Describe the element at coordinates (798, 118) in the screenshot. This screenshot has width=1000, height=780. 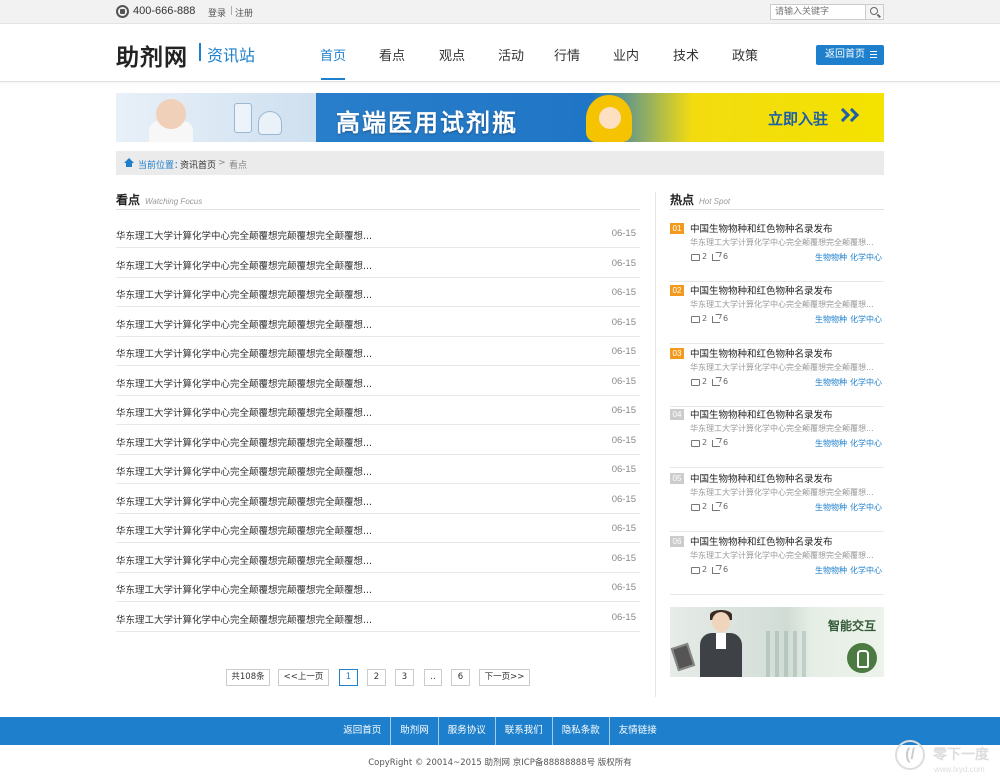
I see `banner-cta: 立即入驻` at that location.